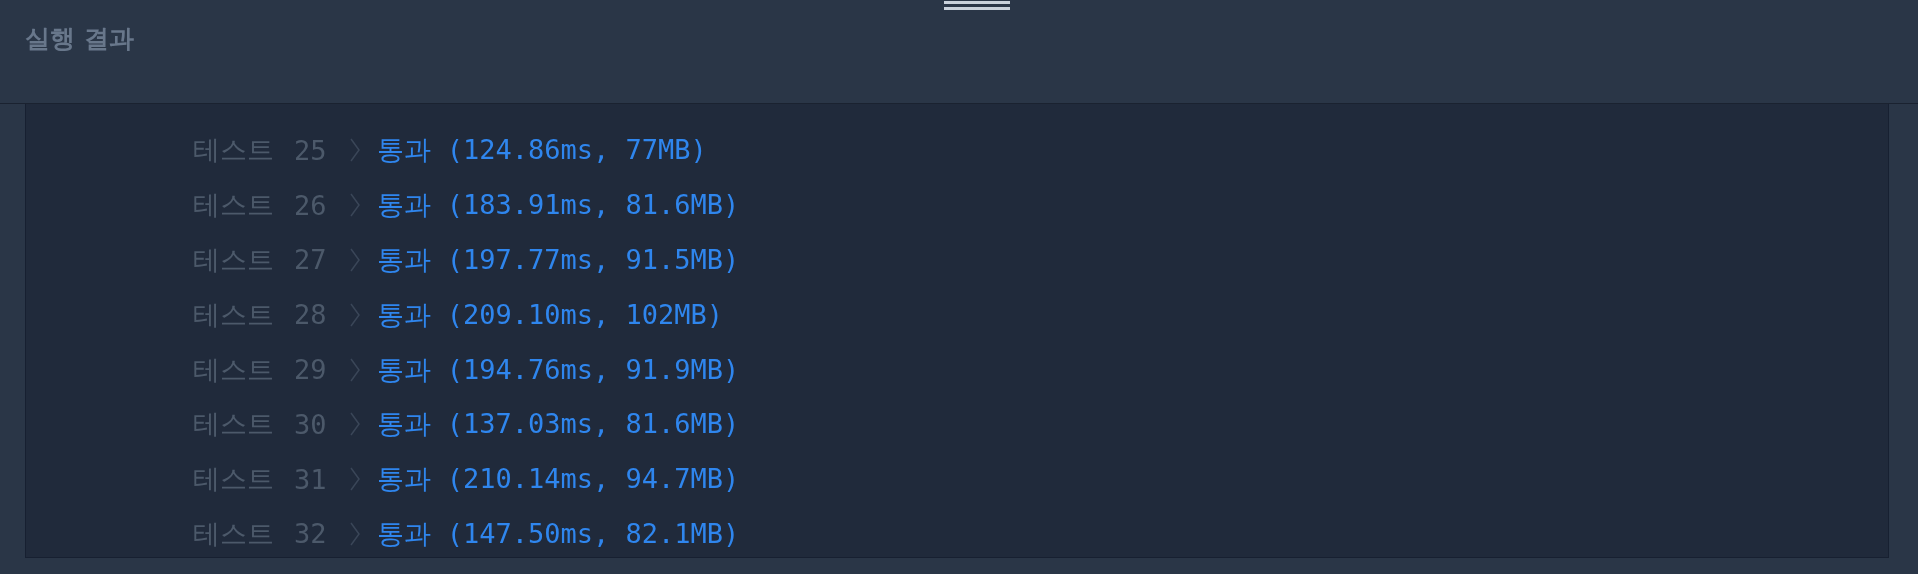 This screenshot has width=1918, height=574. What do you see at coordinates (558, 369) in the screenshot?
I see `test-result: 통과 (194.76ms, 91.9MB)` at bounding box center [558, 369].